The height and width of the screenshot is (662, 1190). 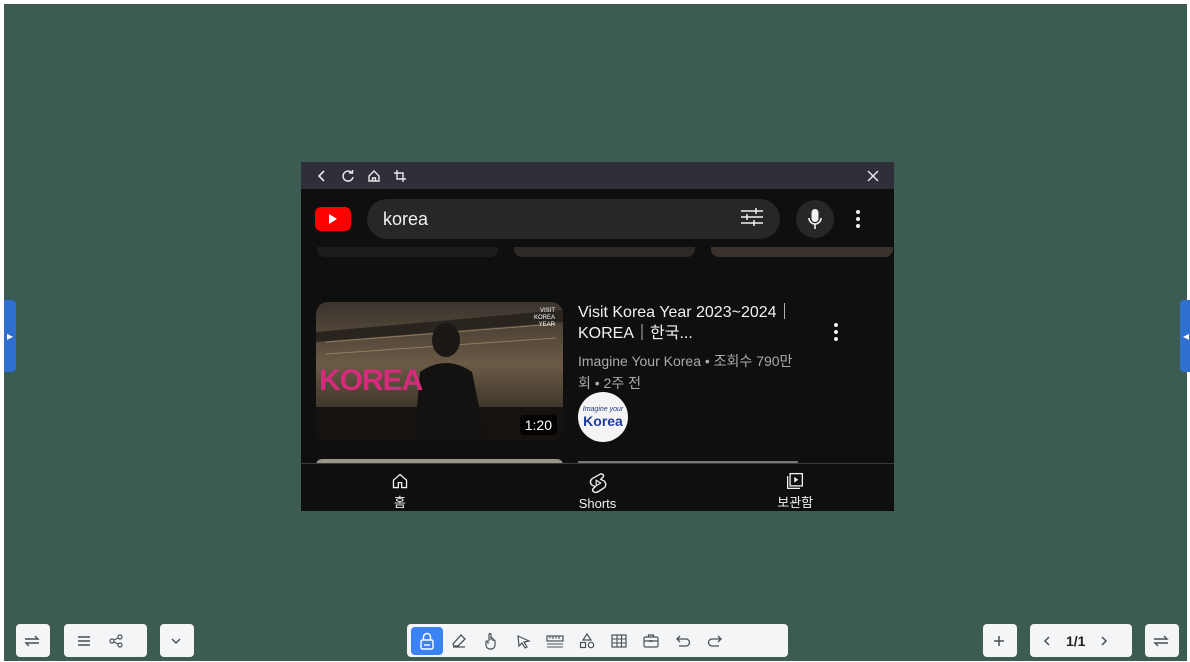 I want to click on search-input: korea, so click(x=573, y=219).